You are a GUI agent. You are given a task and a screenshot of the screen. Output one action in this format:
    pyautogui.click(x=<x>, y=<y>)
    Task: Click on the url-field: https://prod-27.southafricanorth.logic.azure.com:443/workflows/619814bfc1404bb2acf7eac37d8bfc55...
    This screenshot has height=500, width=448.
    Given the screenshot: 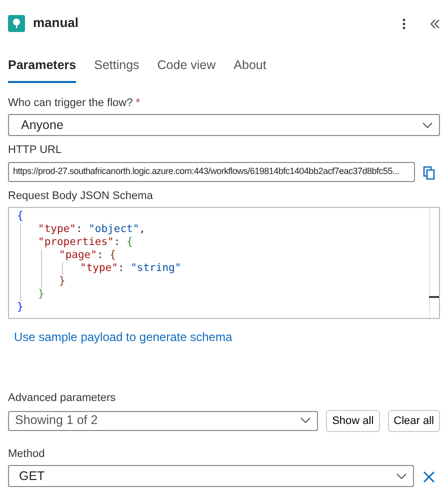 What is the action you would take?
    pyautogui.click(x=211, y=172)
    